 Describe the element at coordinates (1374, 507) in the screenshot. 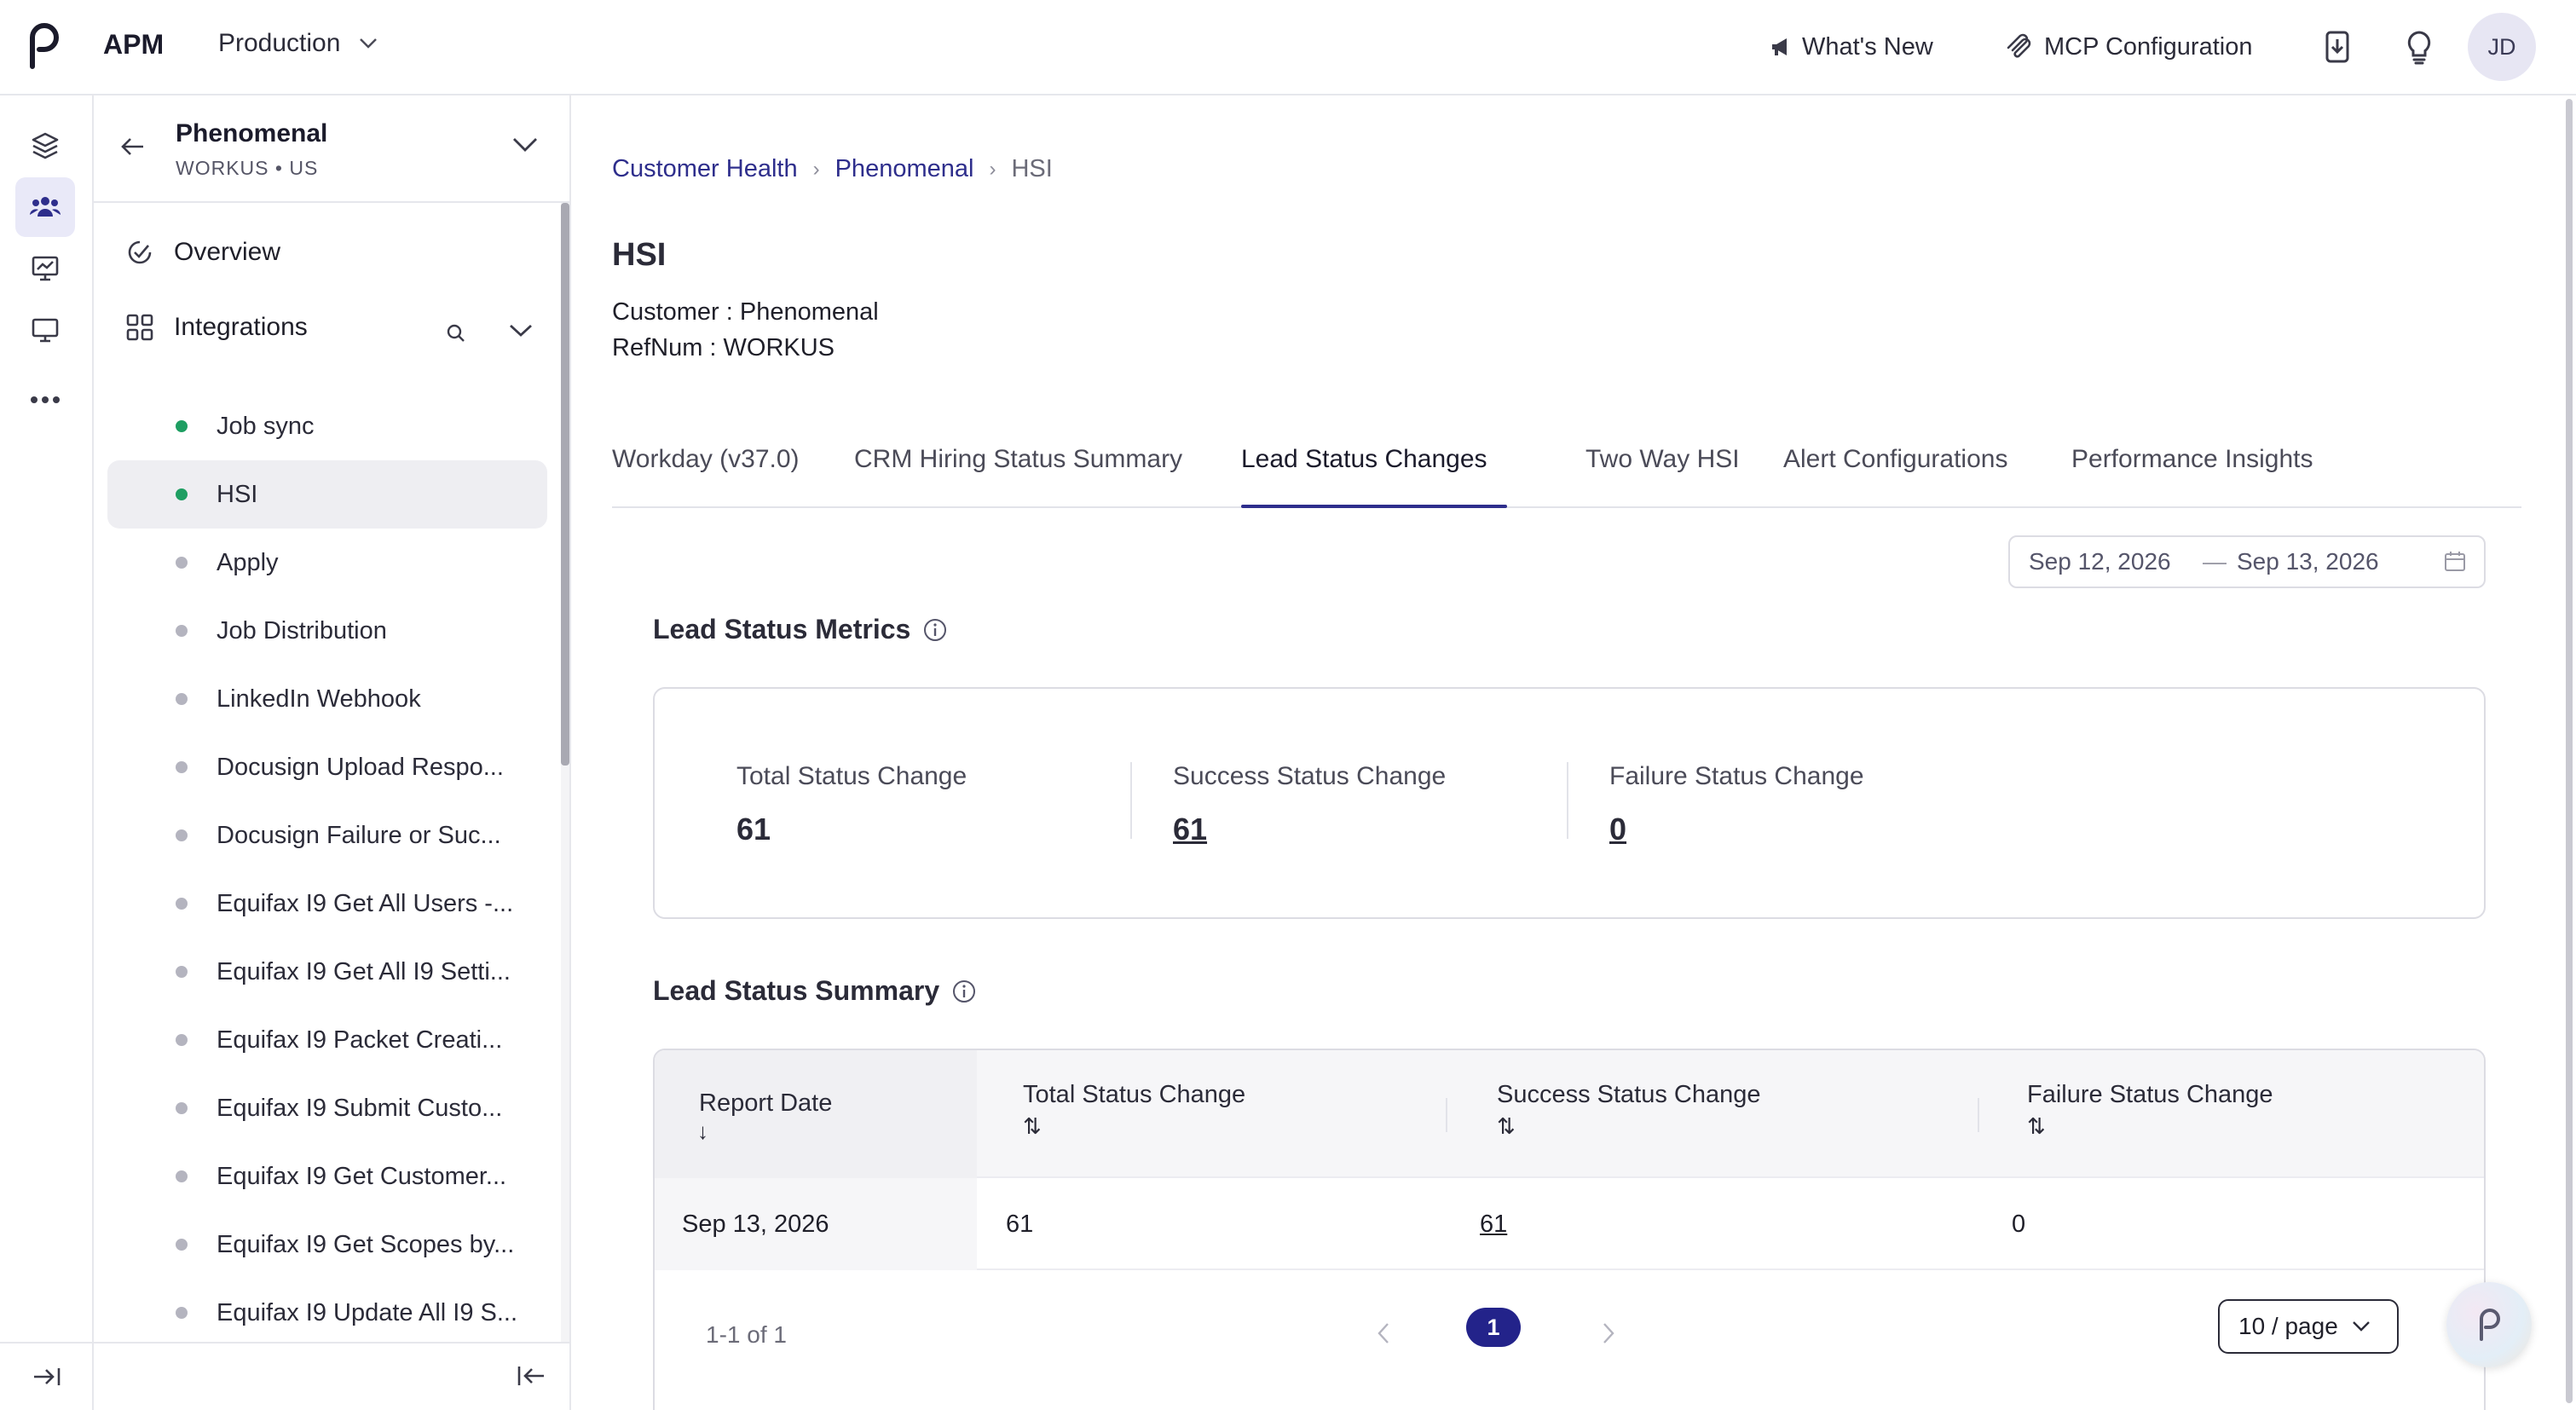

I see `active-tab-indicator` at that location.